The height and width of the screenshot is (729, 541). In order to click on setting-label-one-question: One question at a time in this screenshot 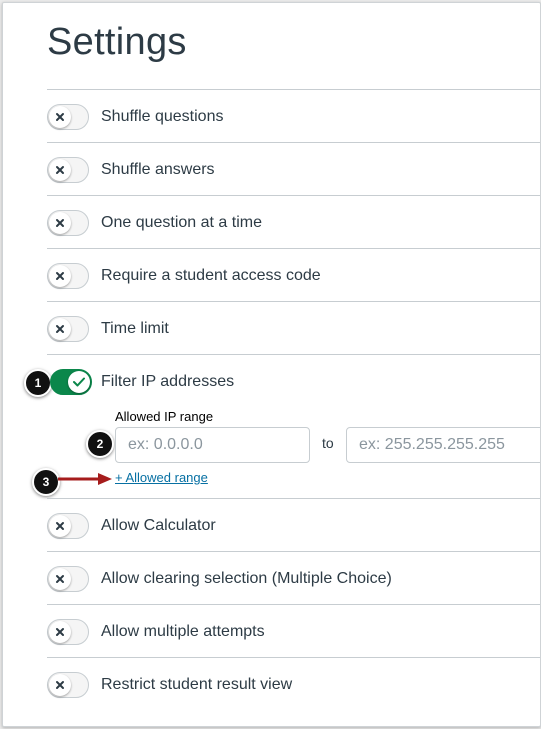, I will do `click(181, 222)`.